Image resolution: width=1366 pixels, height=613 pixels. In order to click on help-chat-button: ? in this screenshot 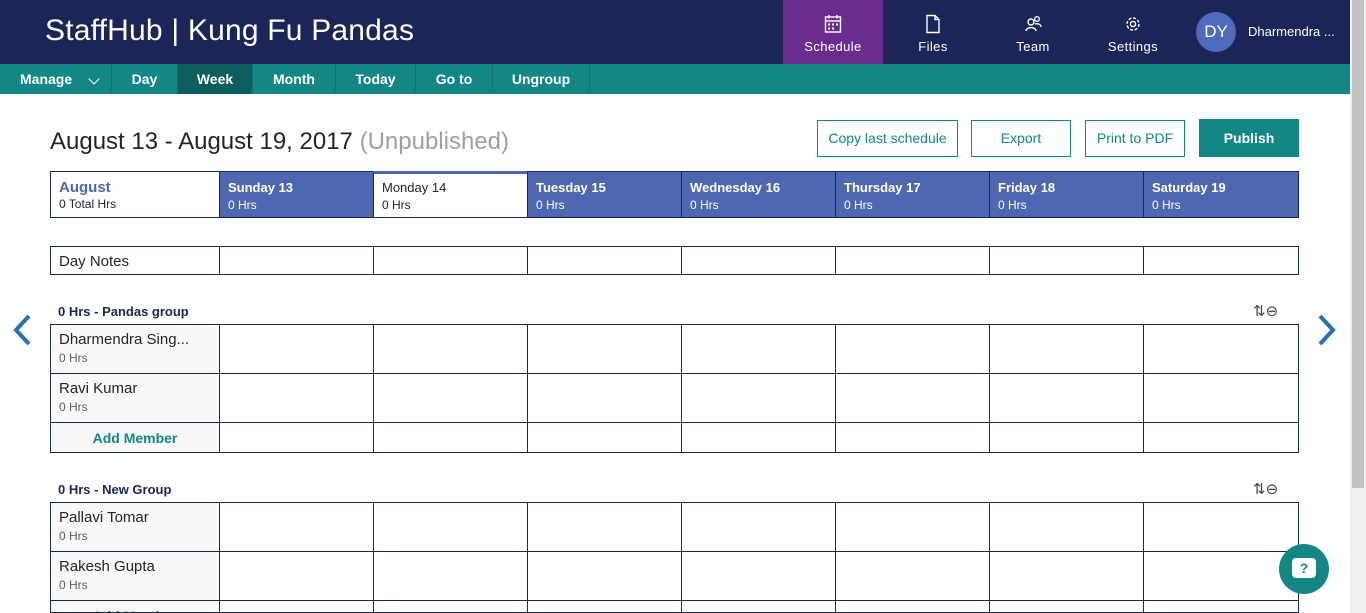, I will do `click(1304, 569)`.